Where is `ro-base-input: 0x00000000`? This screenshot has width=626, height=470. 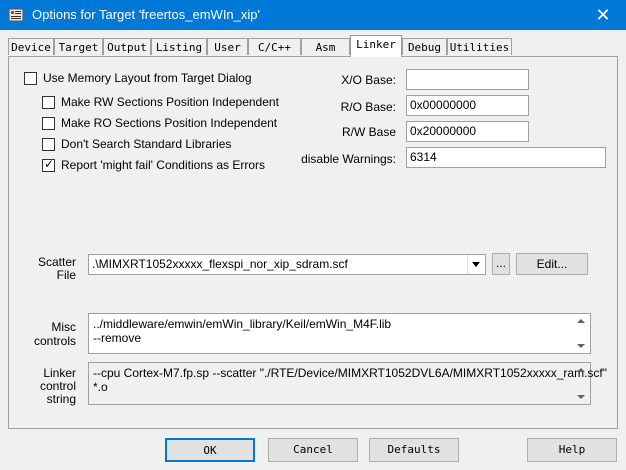 ro-base-input: 0x00000000 is located at coordinates (467, 105).